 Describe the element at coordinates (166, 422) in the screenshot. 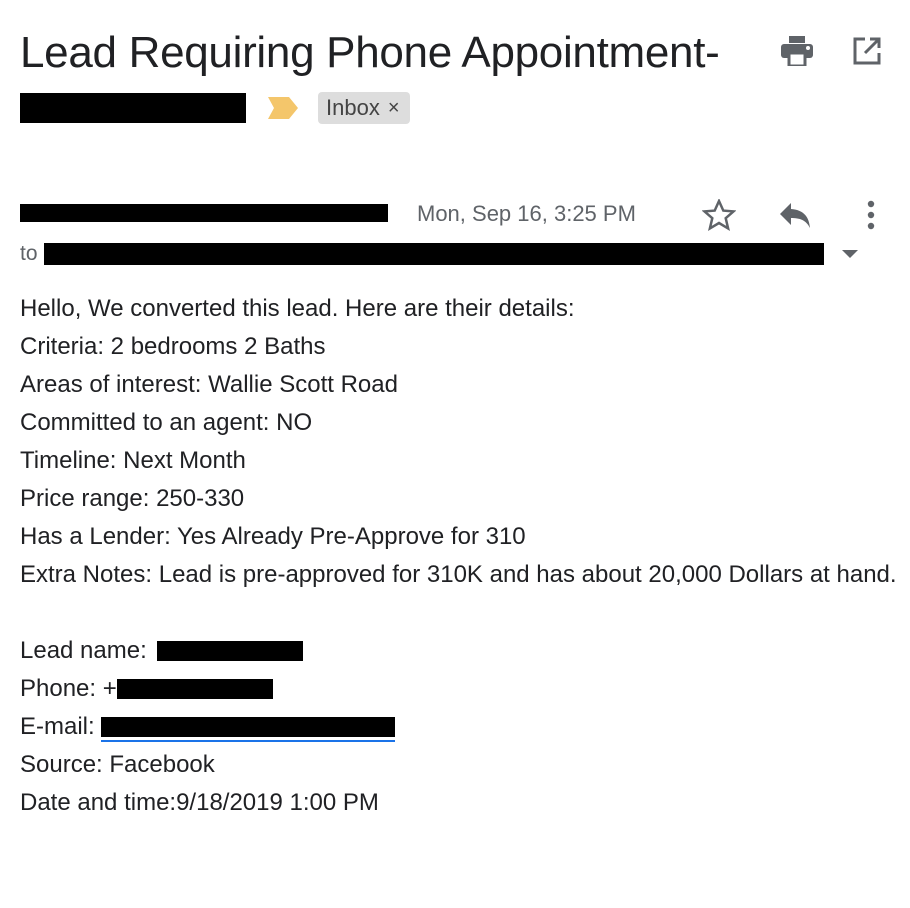

I see `body-committed: Committed to an agent: NO` at that location.